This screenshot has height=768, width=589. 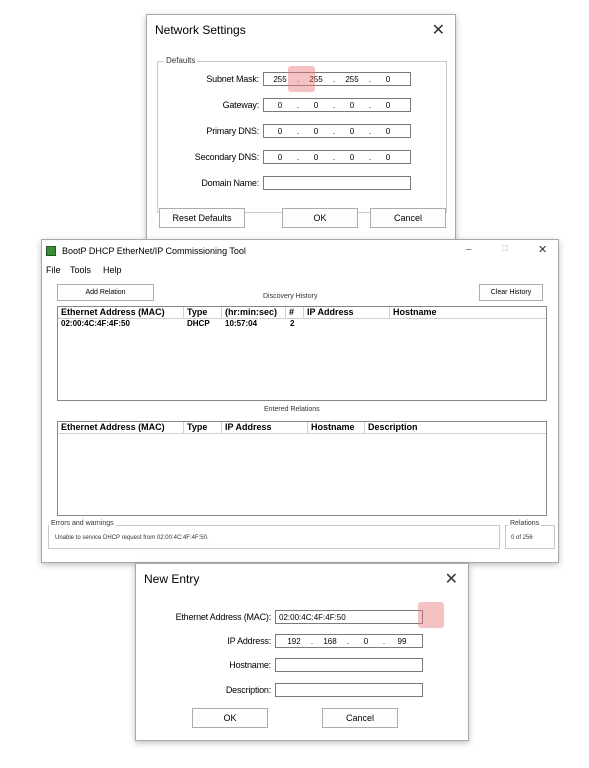 I want to click on entered-relations-label: Entered Relations, so click(x=292, y=409).